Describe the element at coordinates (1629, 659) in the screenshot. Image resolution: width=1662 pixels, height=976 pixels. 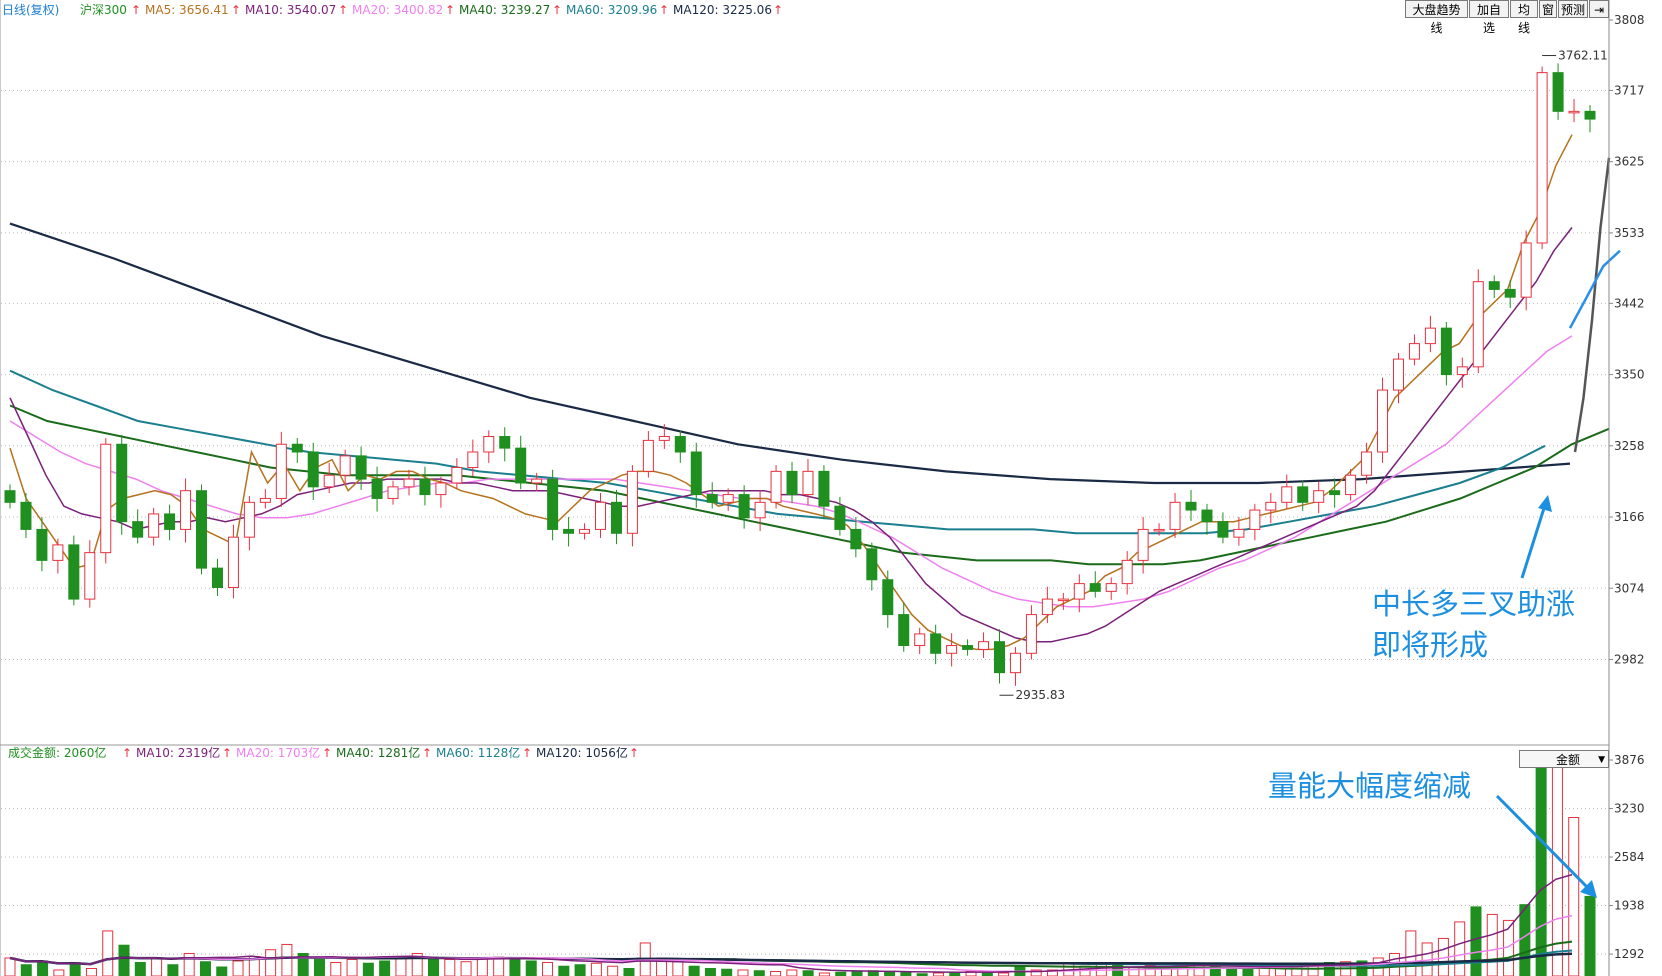
I see `price-tick-label: 2982` at that location.